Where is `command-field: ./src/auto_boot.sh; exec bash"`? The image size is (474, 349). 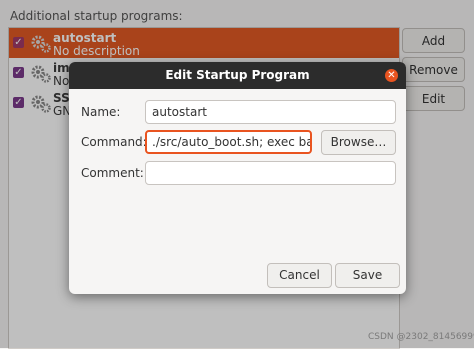 command-field: ./src/auto_boot.sh; exec bash" is located at coordinates (228, 142).